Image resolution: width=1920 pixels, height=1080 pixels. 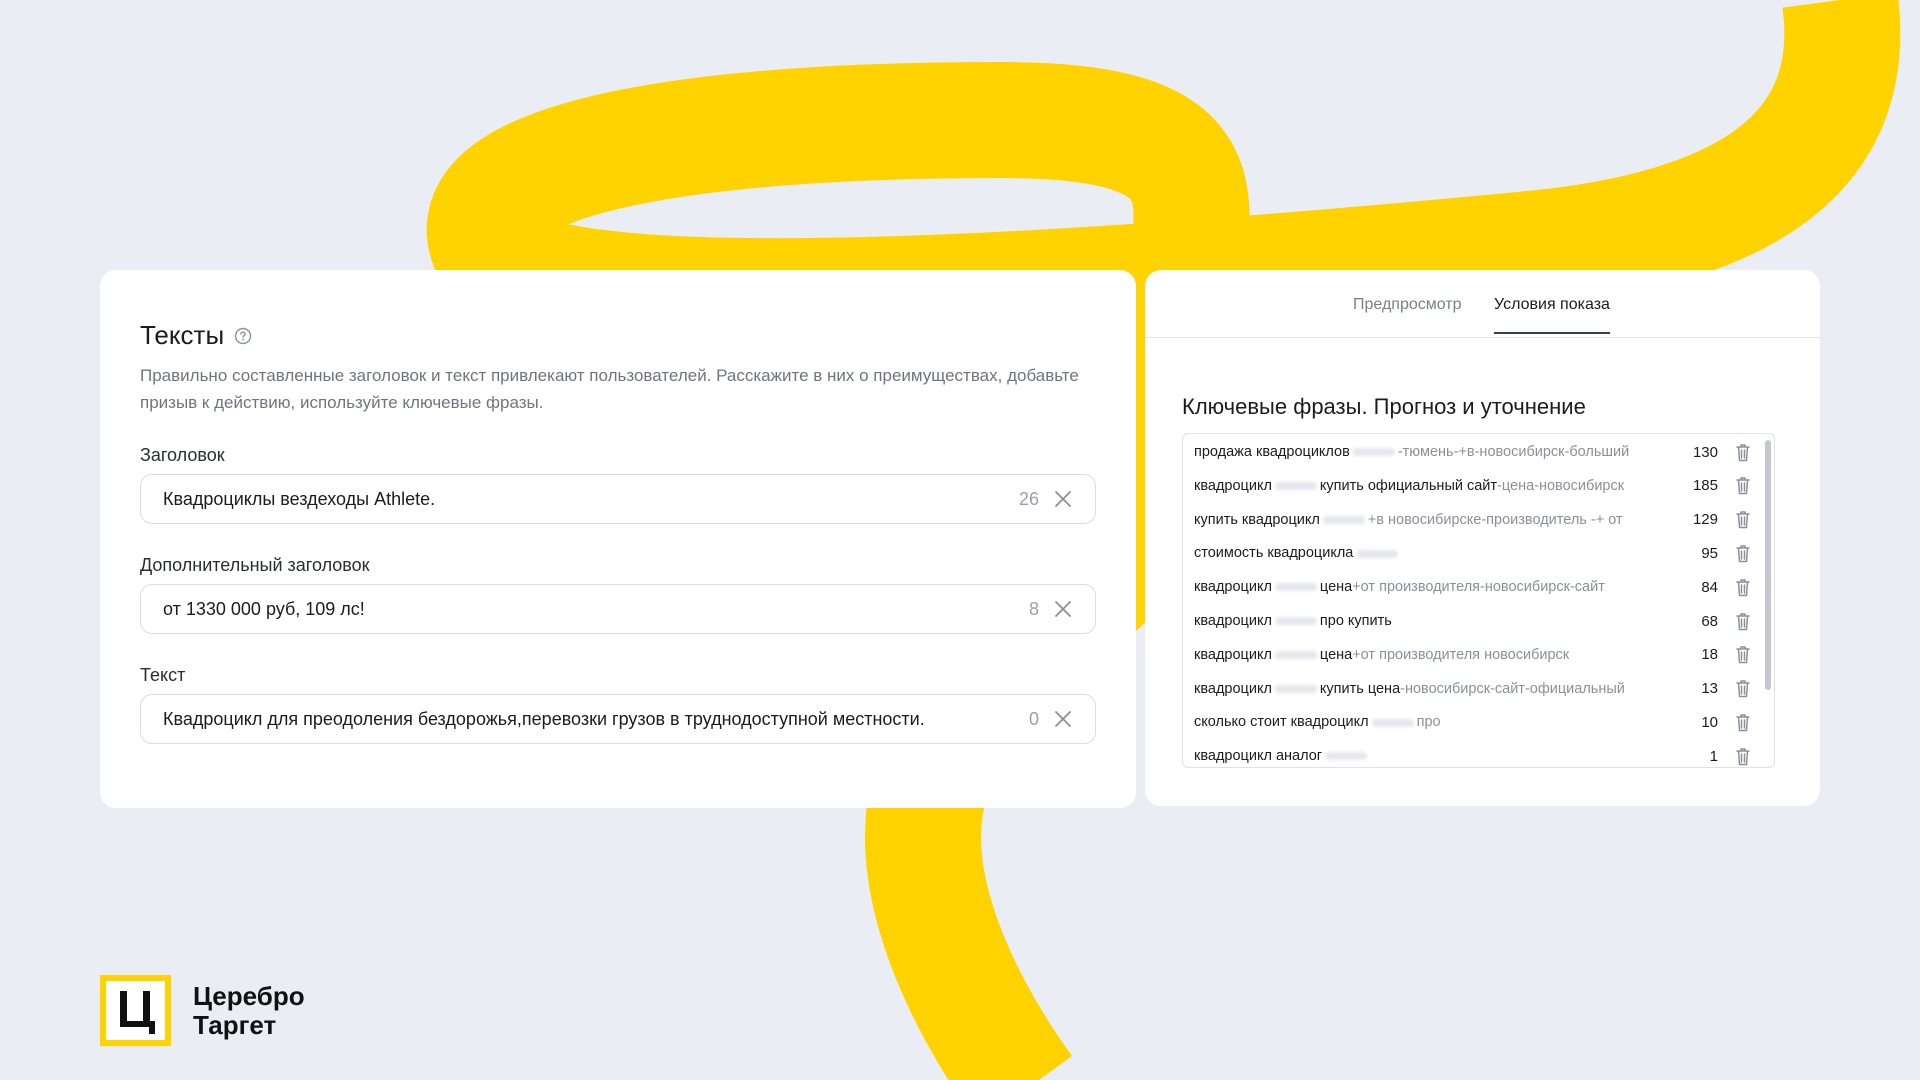 What do you see at coordinates (1709, 689) in the screenshot?
I see `keyword-forecast-count: 13` at bounding box center [1709, 689].